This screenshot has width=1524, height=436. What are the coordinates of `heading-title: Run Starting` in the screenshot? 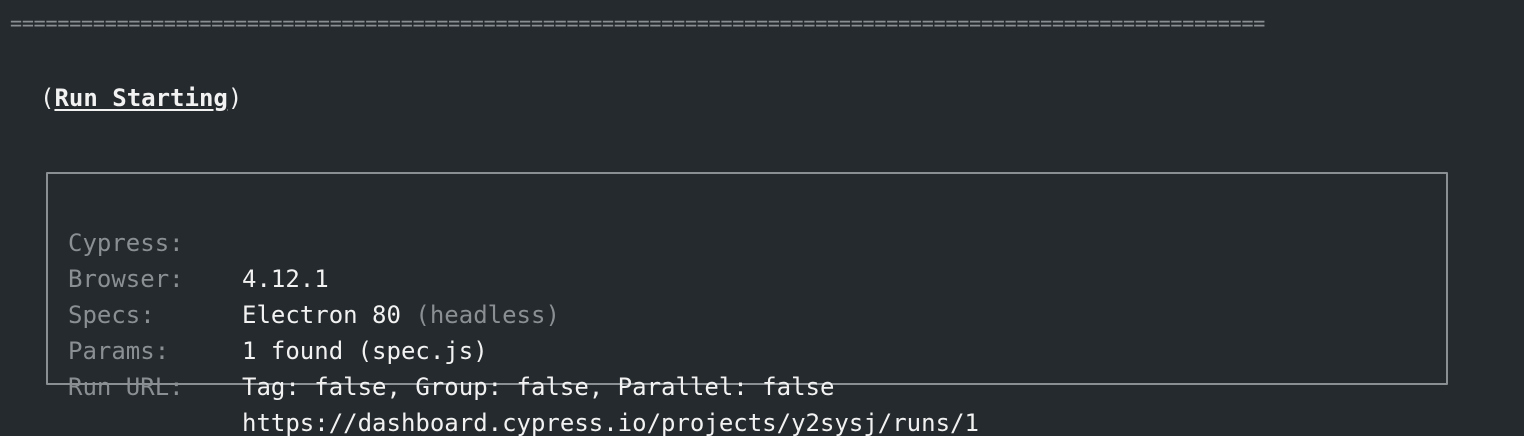 It's located at (141, 98).